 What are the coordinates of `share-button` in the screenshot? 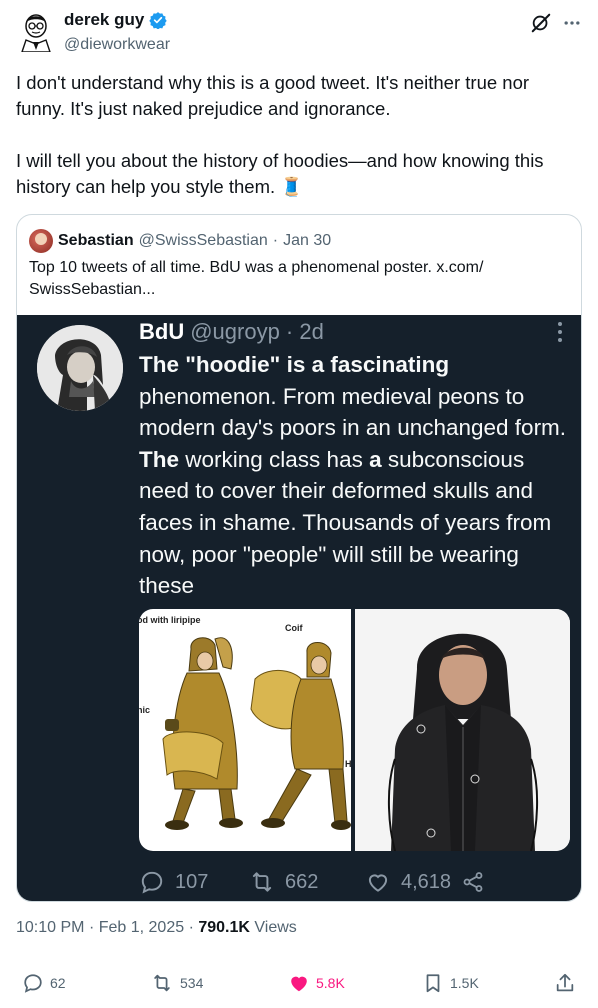 It's located at (565, 983).